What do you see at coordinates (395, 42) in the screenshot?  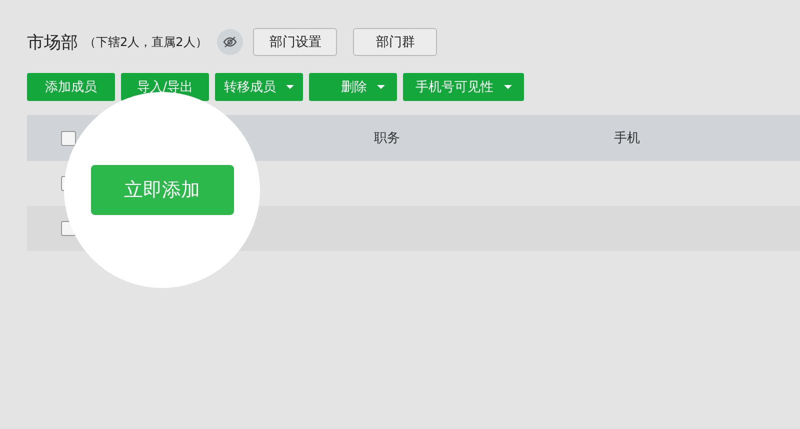 I see `department-button: 部门群` at bounding box center [395, 42].